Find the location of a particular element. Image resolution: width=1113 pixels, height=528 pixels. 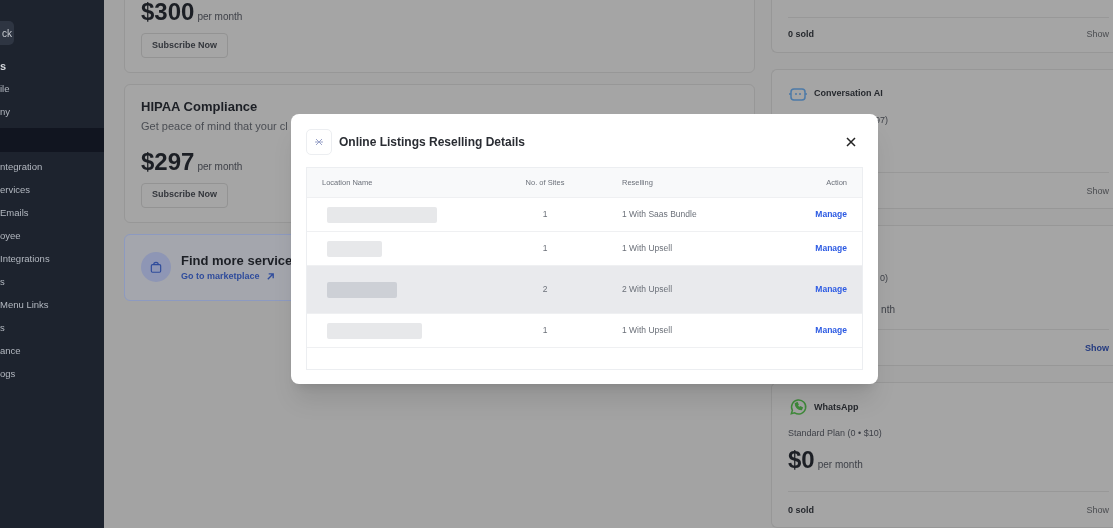

whatsapp-icon is located at coordinates (798, 407).